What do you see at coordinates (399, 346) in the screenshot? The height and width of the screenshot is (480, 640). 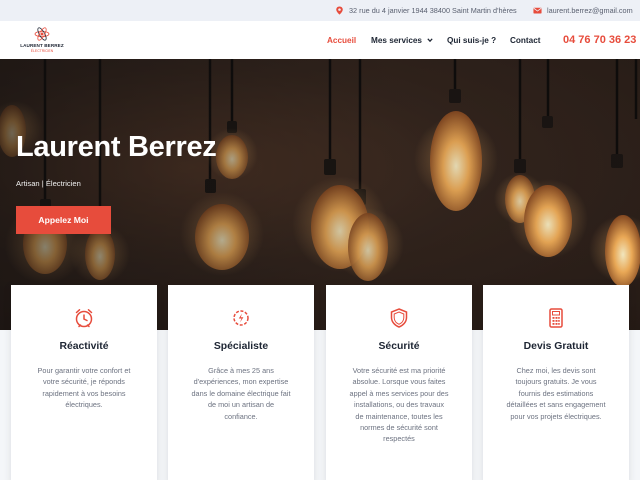 I see `feature-title: Sécurité` at bounding box center [399, 346].